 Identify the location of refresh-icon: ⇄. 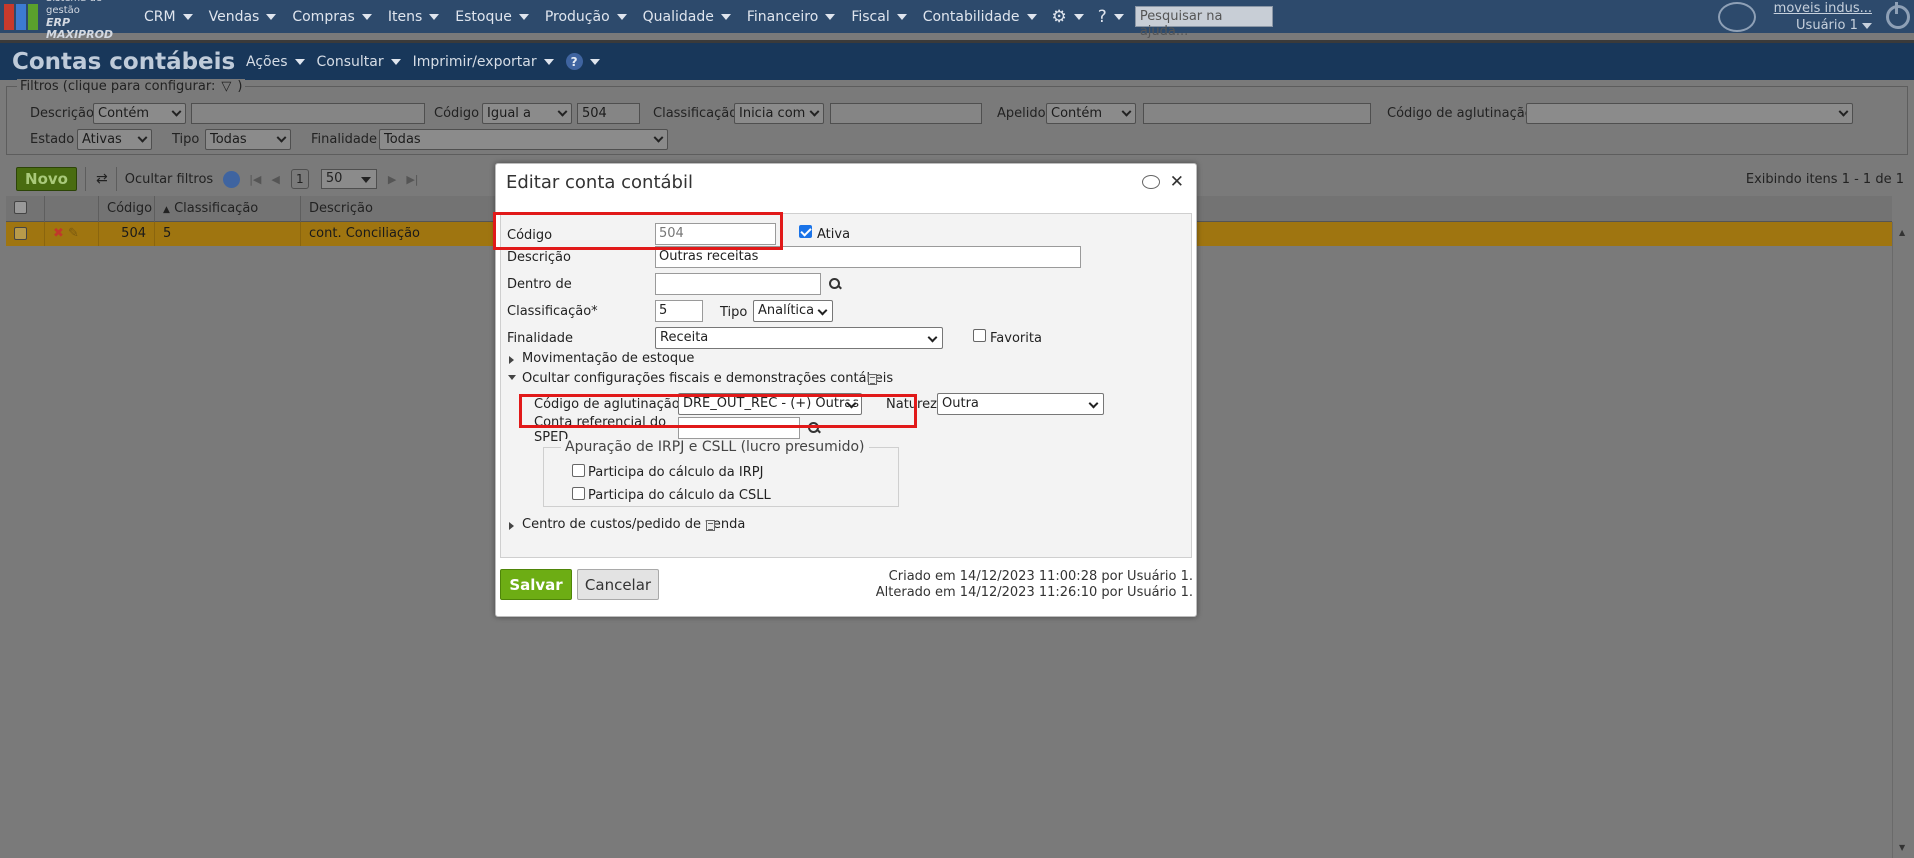
(102, 179).